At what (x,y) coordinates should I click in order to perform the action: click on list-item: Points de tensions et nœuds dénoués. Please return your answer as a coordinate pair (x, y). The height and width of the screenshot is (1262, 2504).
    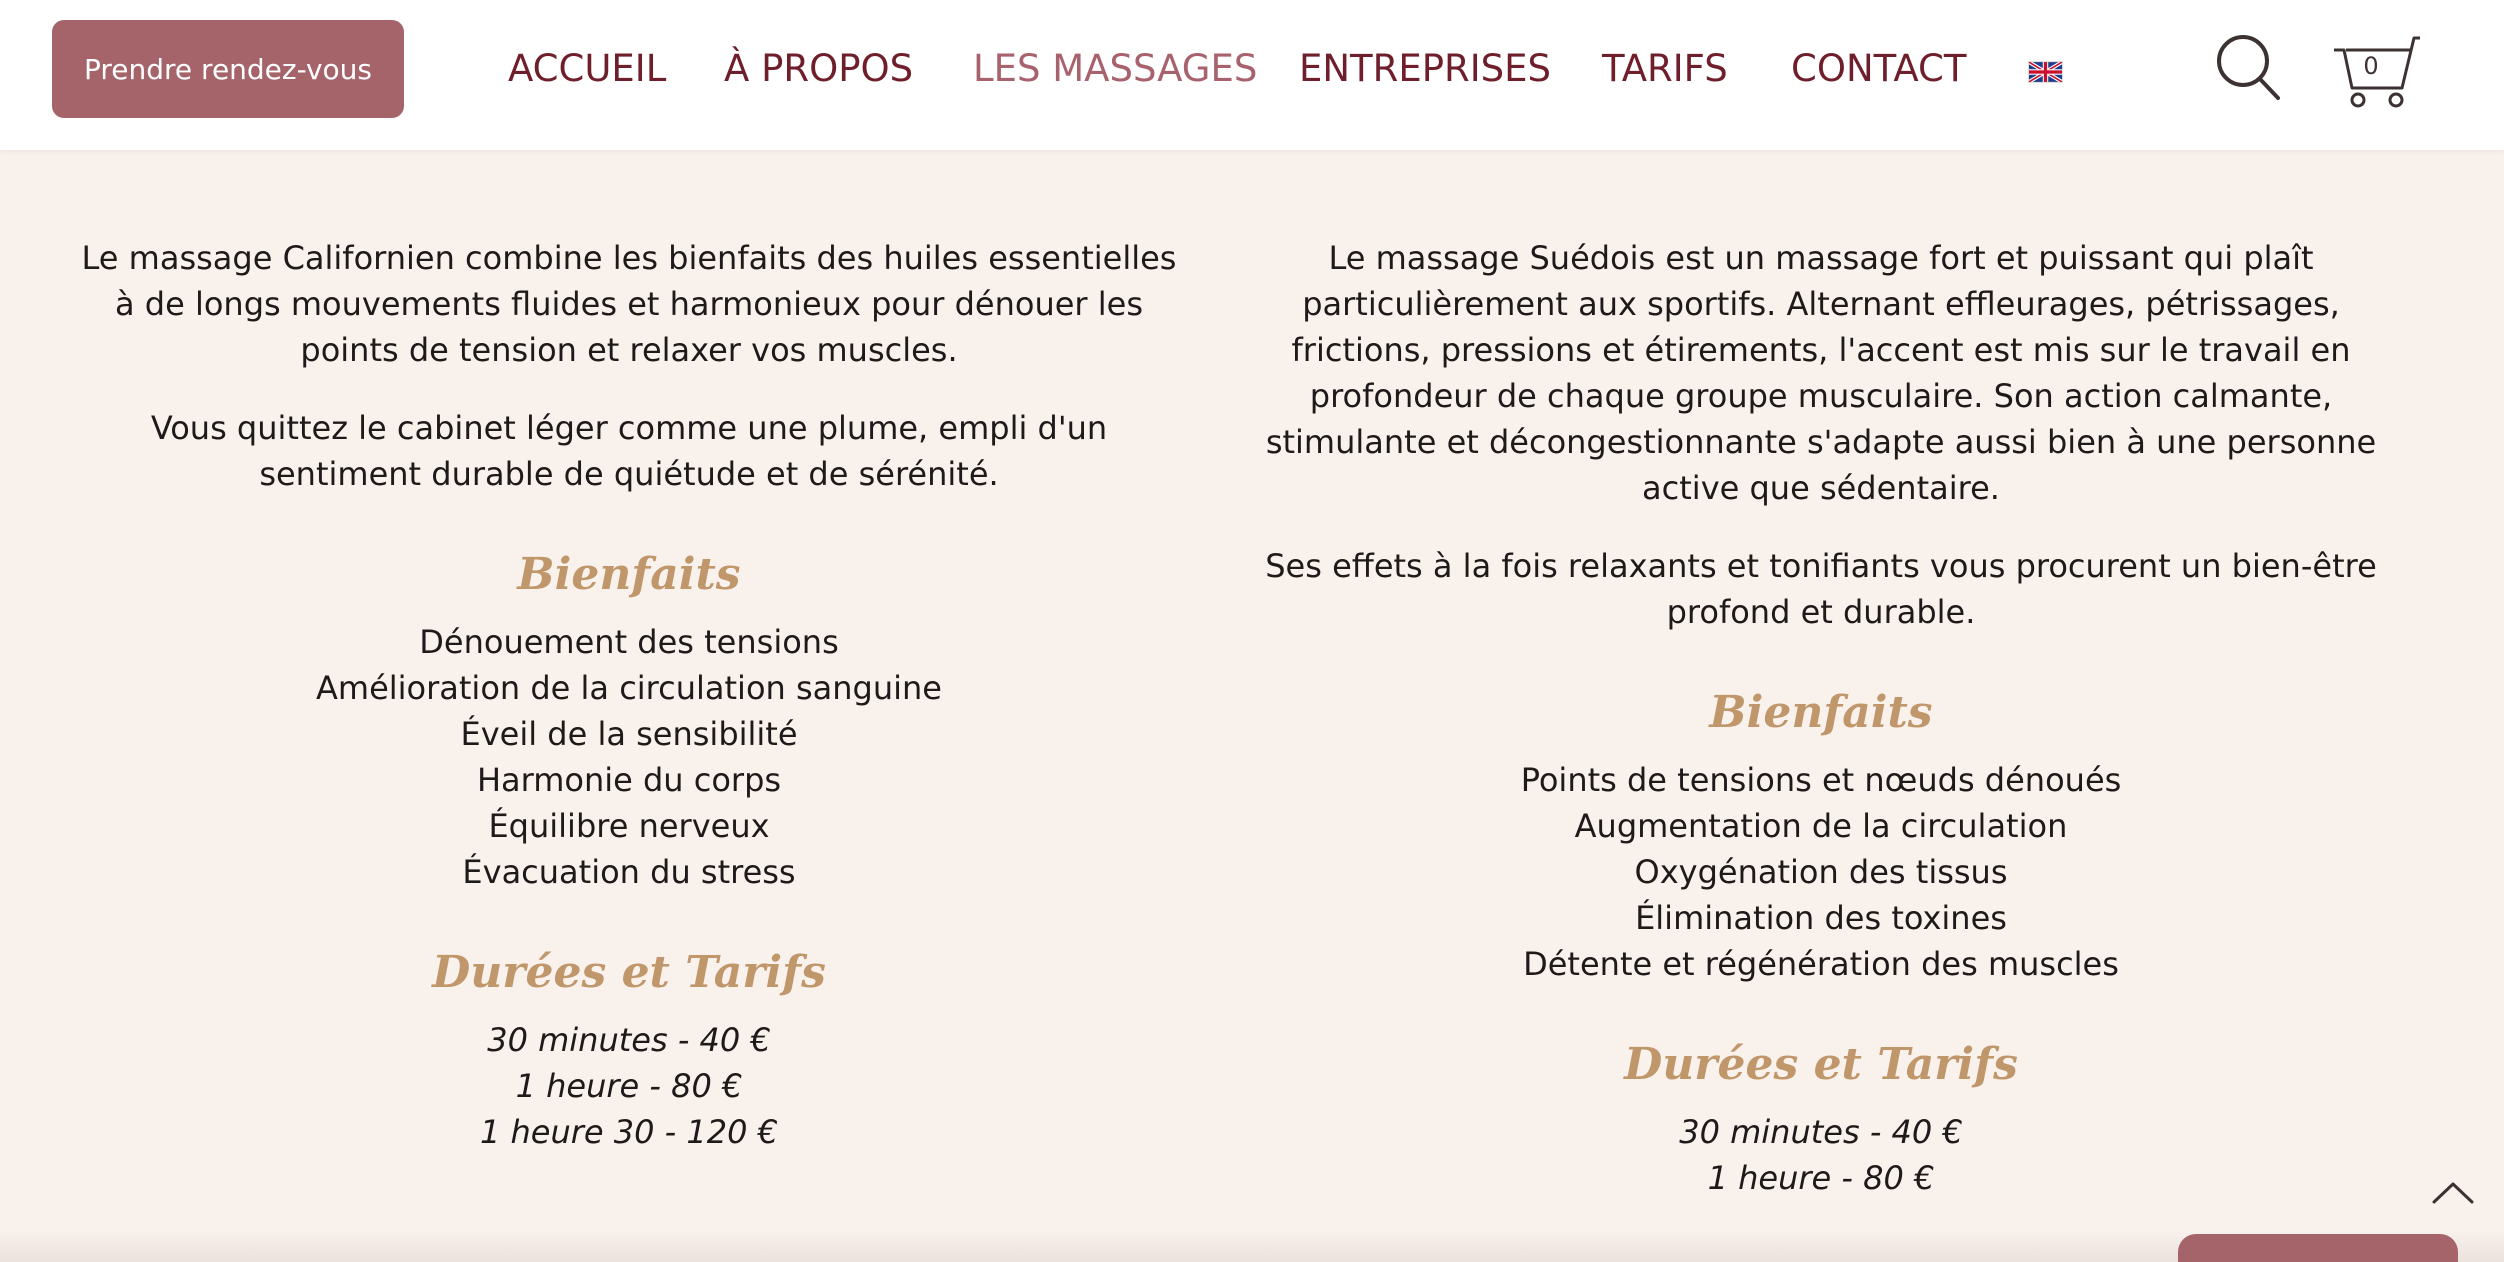
    Looking at the image, I should click on (1821, 780).